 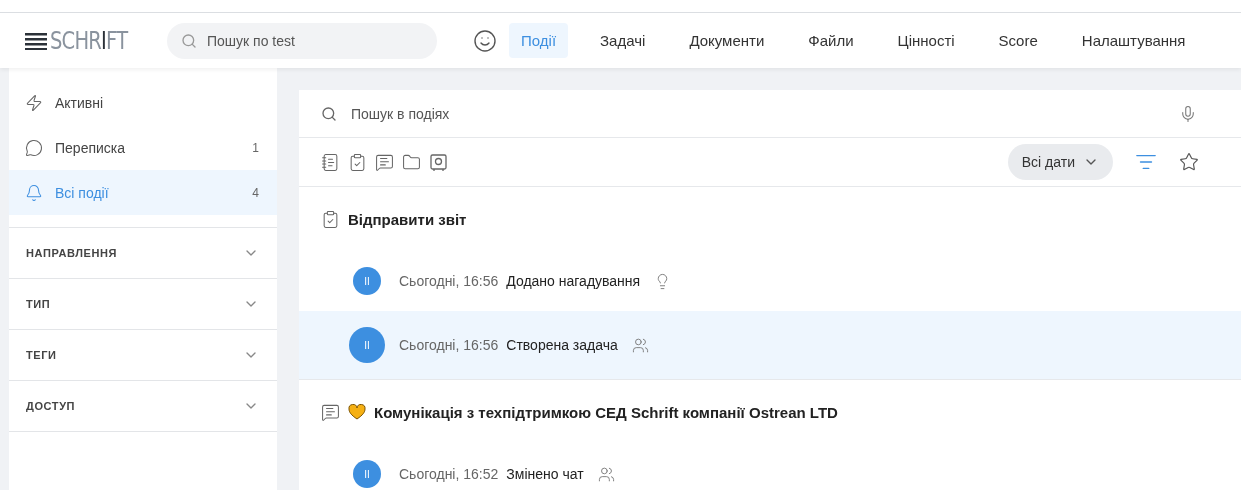 I want to click on nav-tab: Цінності, so click(x=926, y=40).